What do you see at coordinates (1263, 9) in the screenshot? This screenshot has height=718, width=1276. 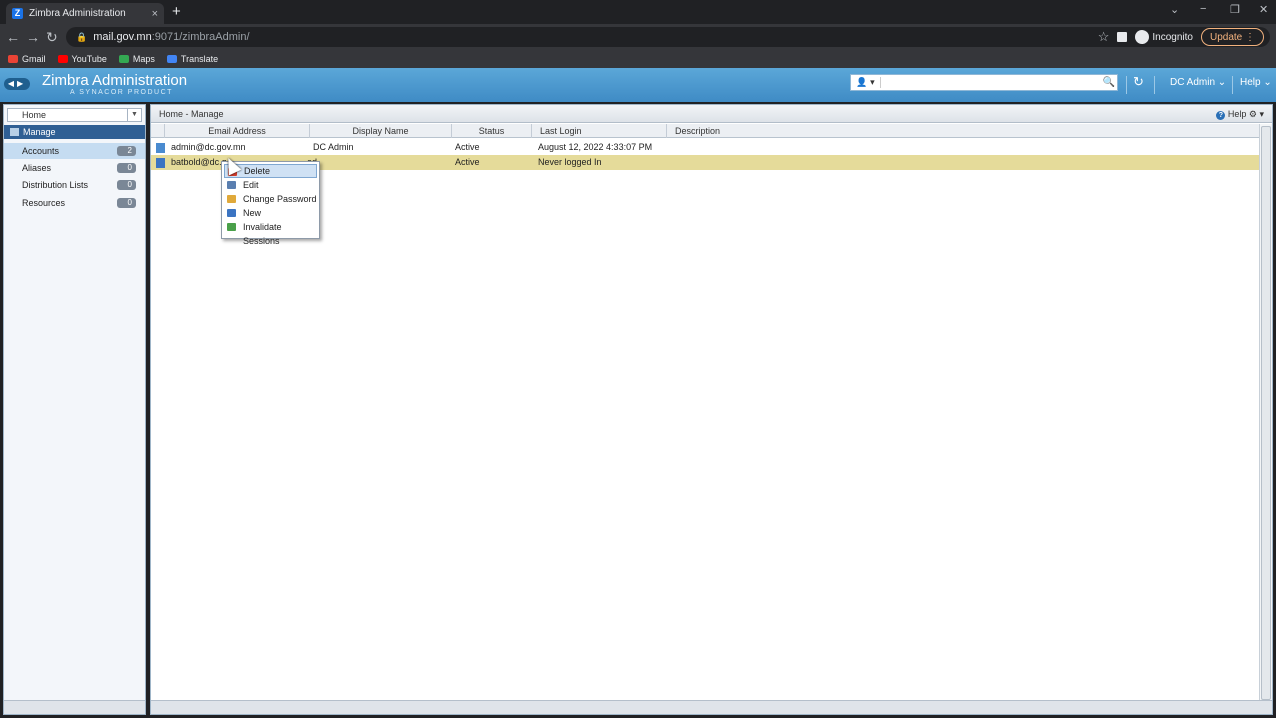 I see `close-window-icon: ✕` at bounding box center [1263, 9].